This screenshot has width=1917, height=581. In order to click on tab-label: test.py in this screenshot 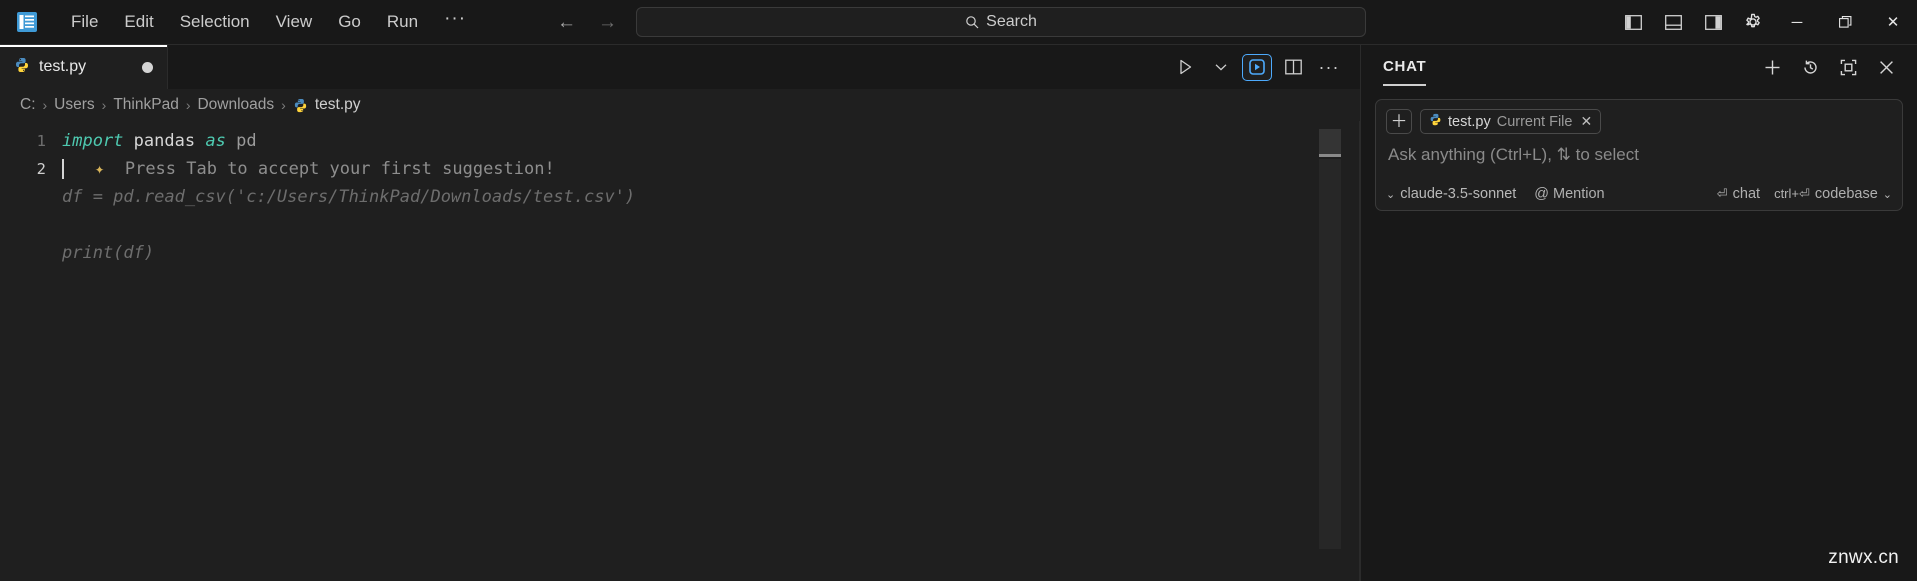, I will do `click(63, 66)`.